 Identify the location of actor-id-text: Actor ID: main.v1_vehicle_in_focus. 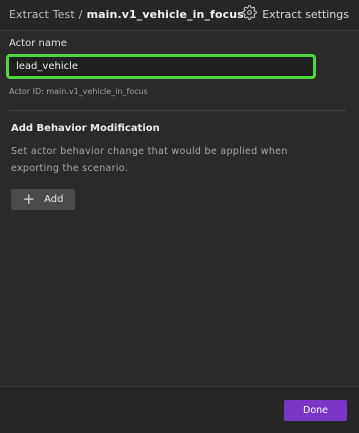
(78, 91).